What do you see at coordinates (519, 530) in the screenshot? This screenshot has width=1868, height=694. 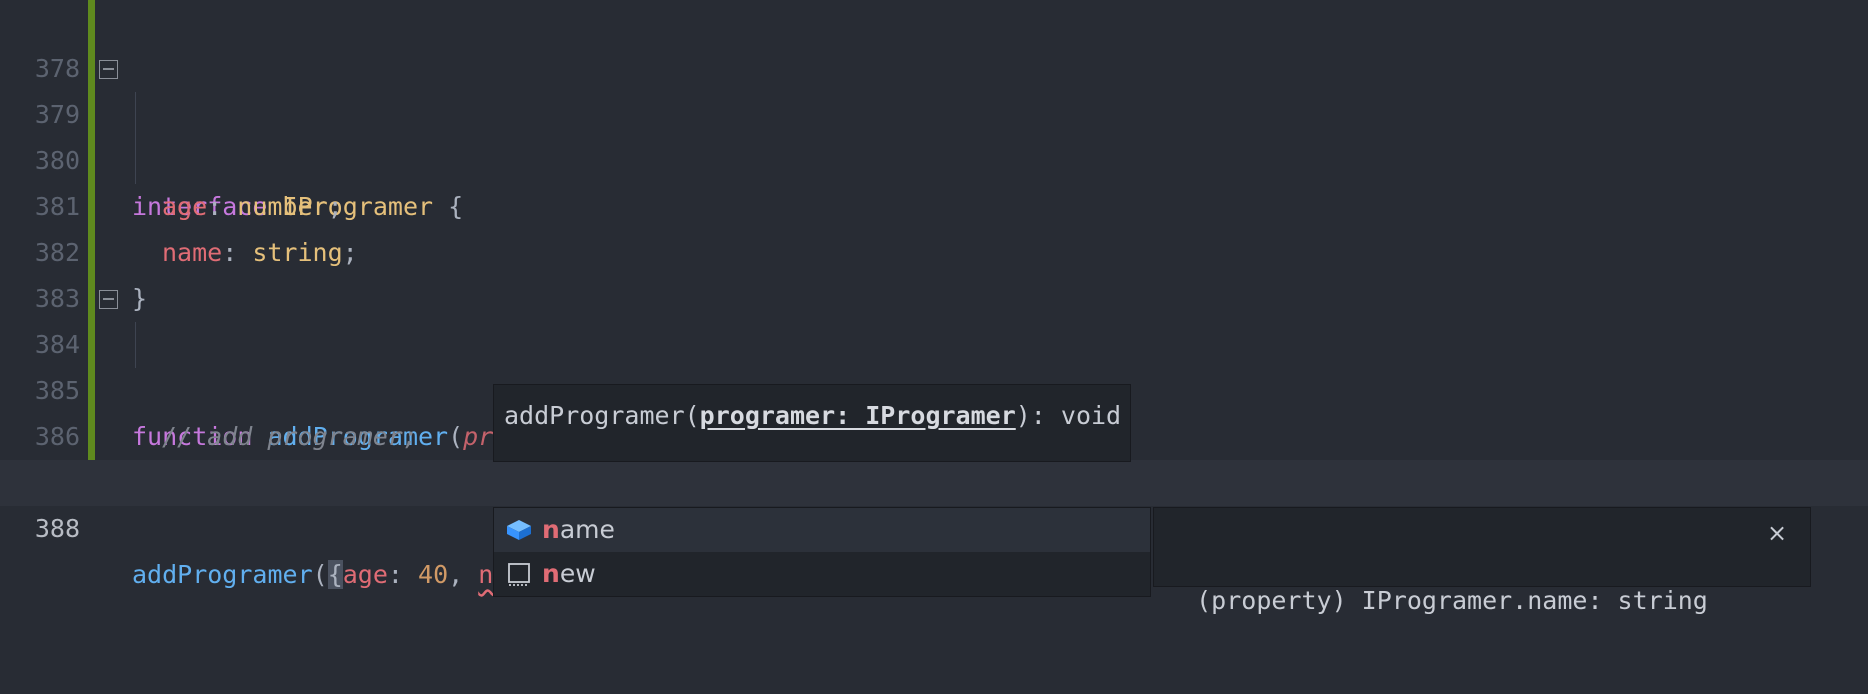 I see `property-icon` at bounding box center [519, 530].